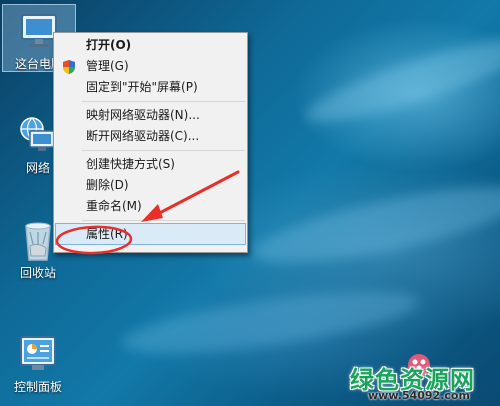  Describe the element at coordinates (38, 135) in the screenshot. I see `network-icon` at that location.